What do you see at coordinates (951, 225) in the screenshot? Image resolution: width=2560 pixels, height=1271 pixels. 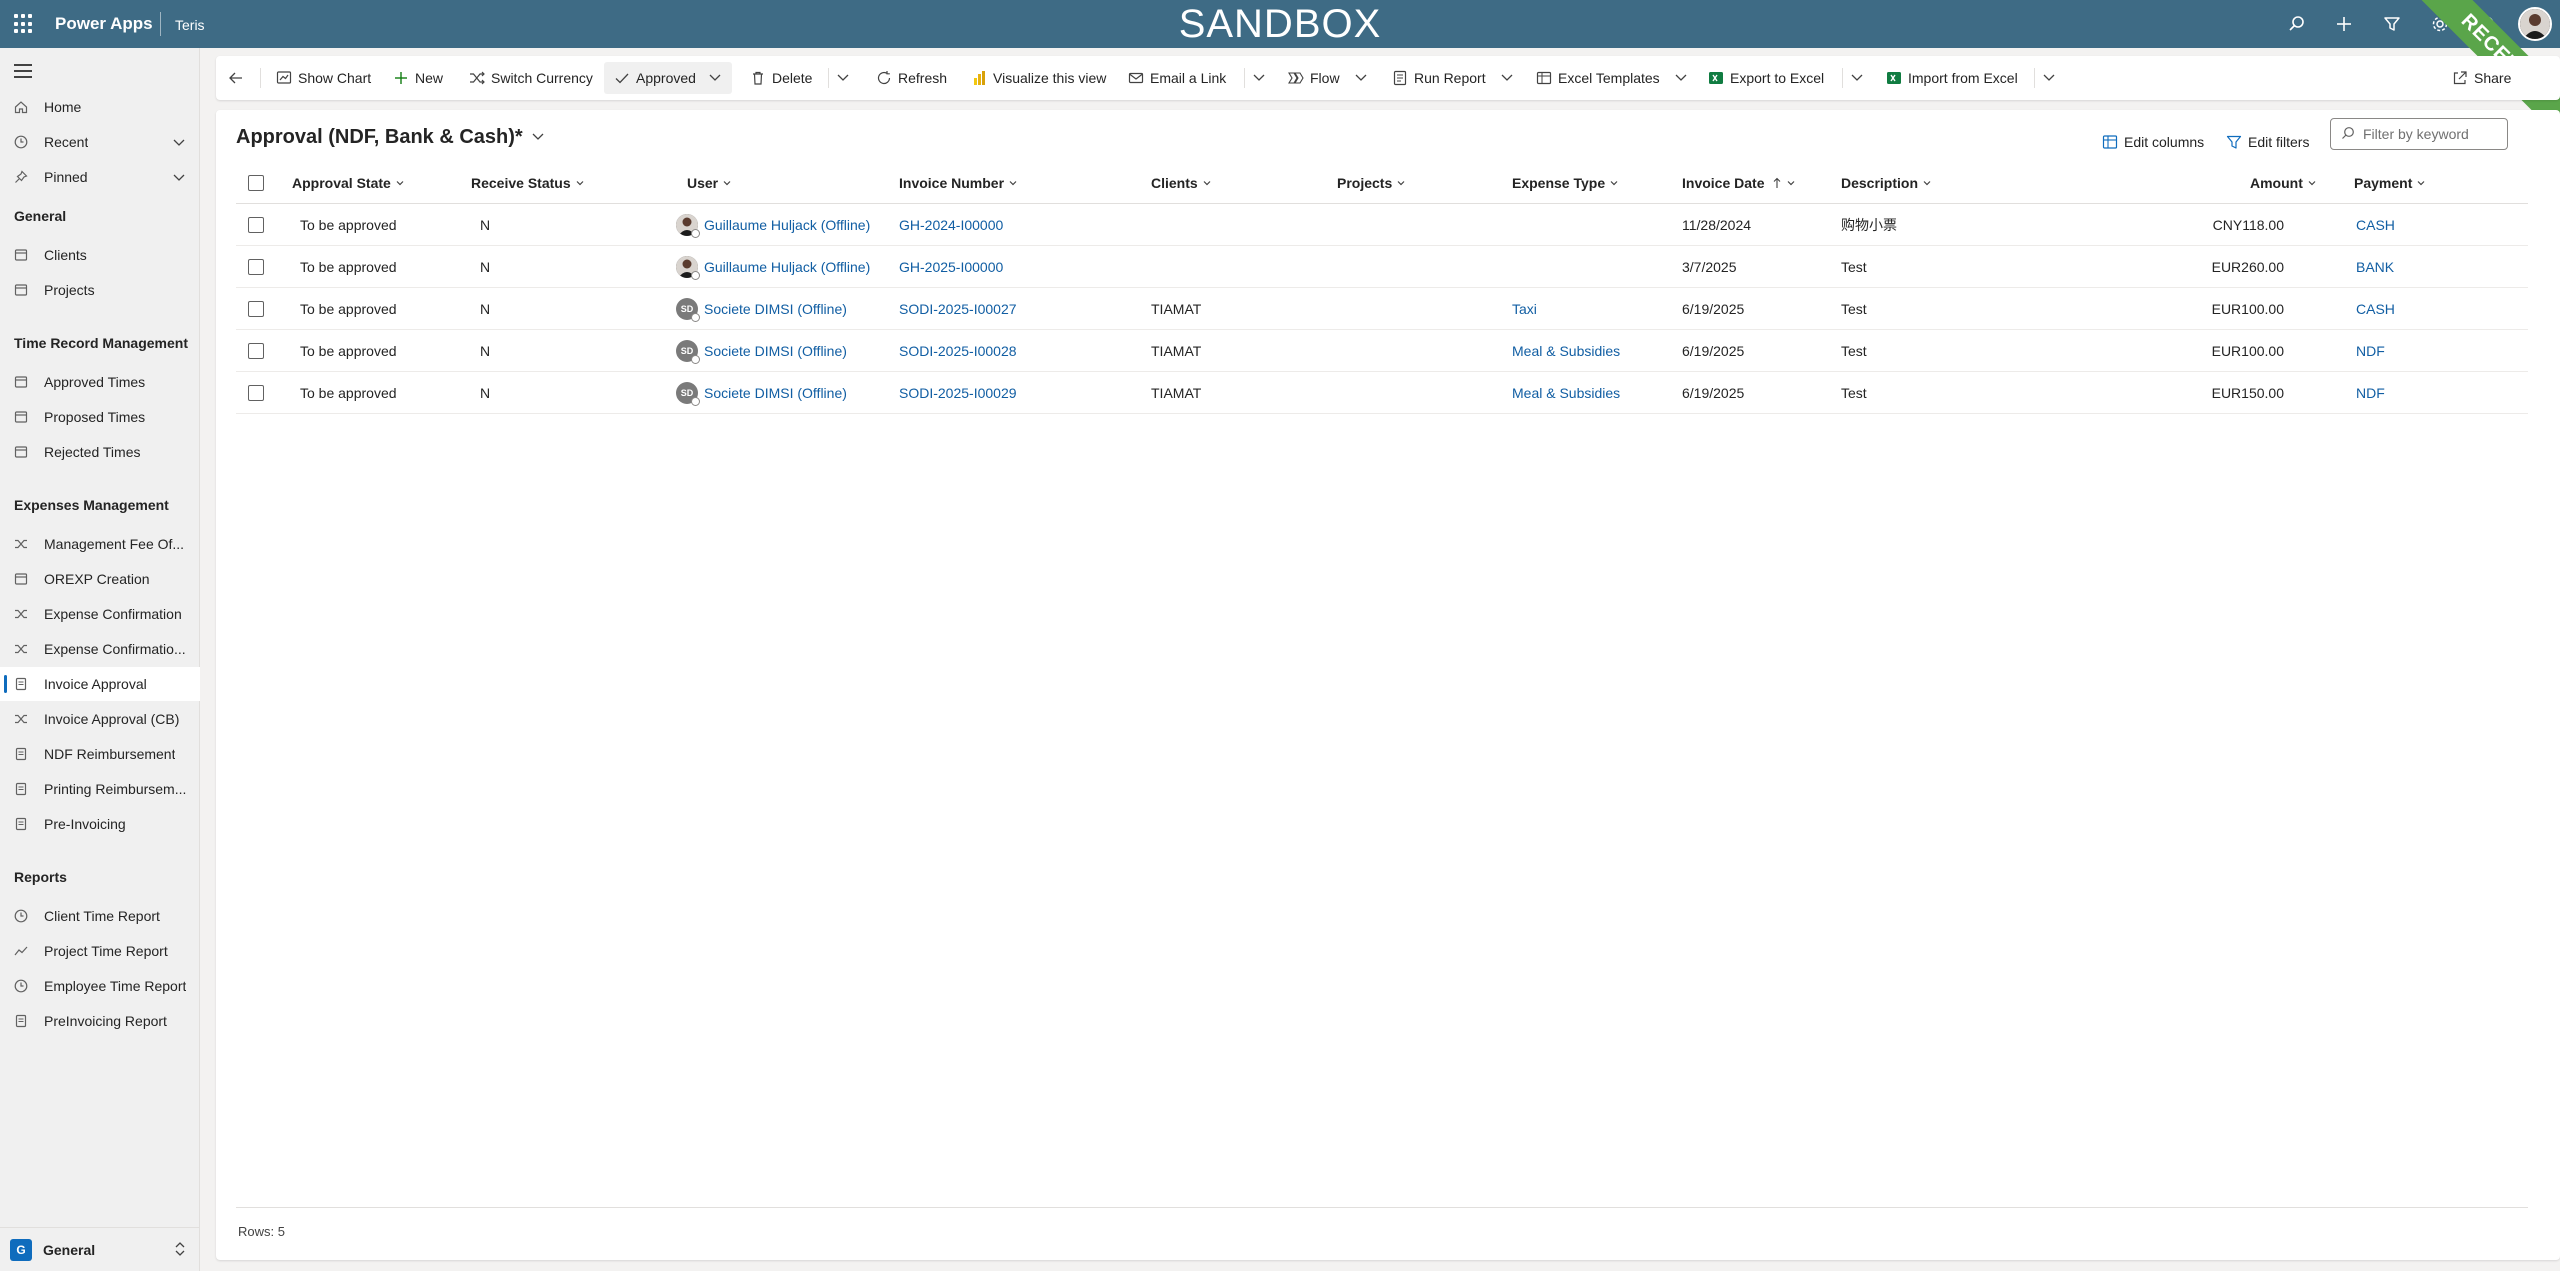 I see `cell-invoice-number: GH-2024-I00000` at bounding box center [951, 225].